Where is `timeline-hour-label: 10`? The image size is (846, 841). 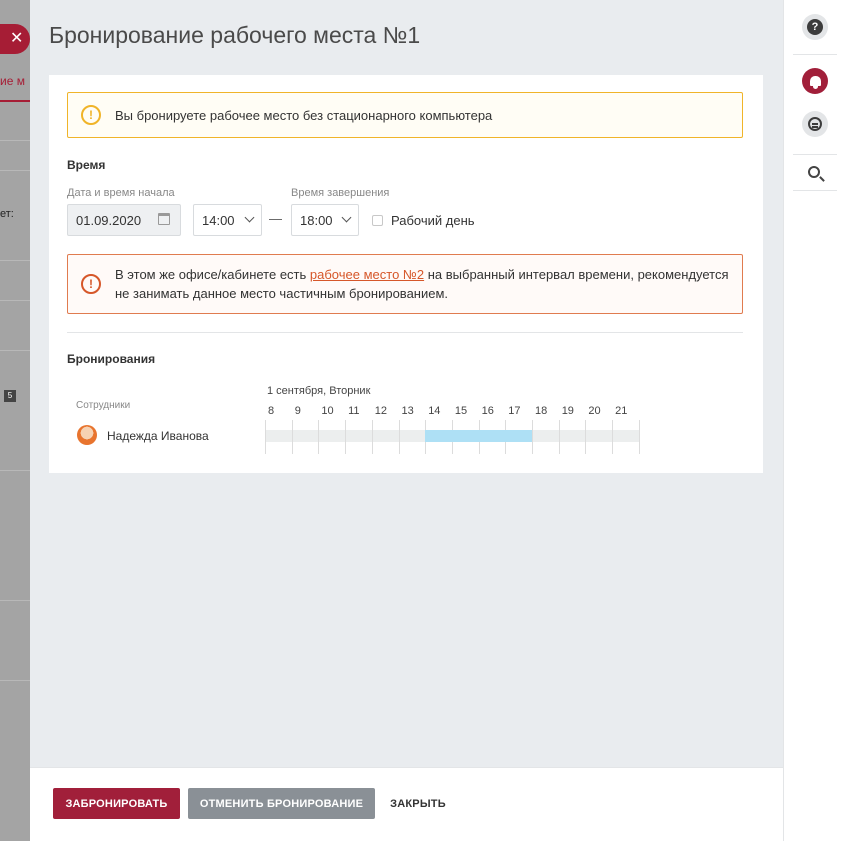 timeline-hour-label: 10 is located at coordinates (327, 411).